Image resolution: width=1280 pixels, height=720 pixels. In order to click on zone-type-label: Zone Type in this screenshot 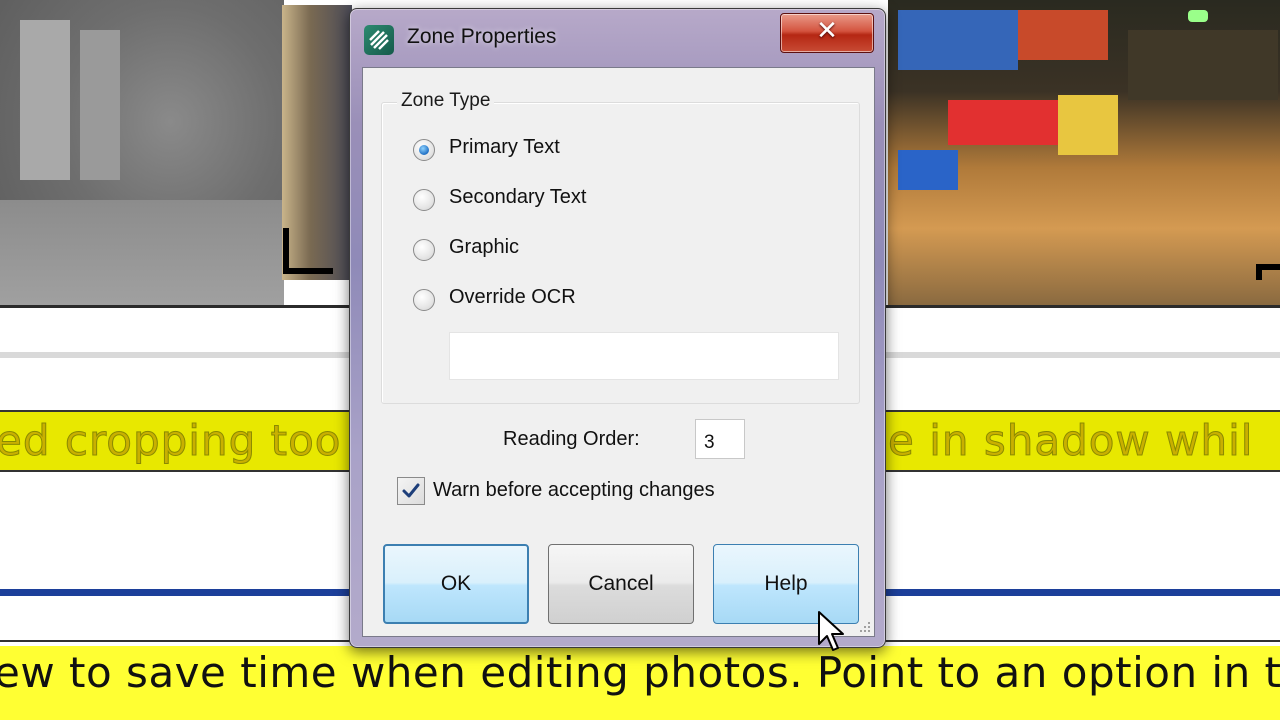, I will do `click(446, 101)`.